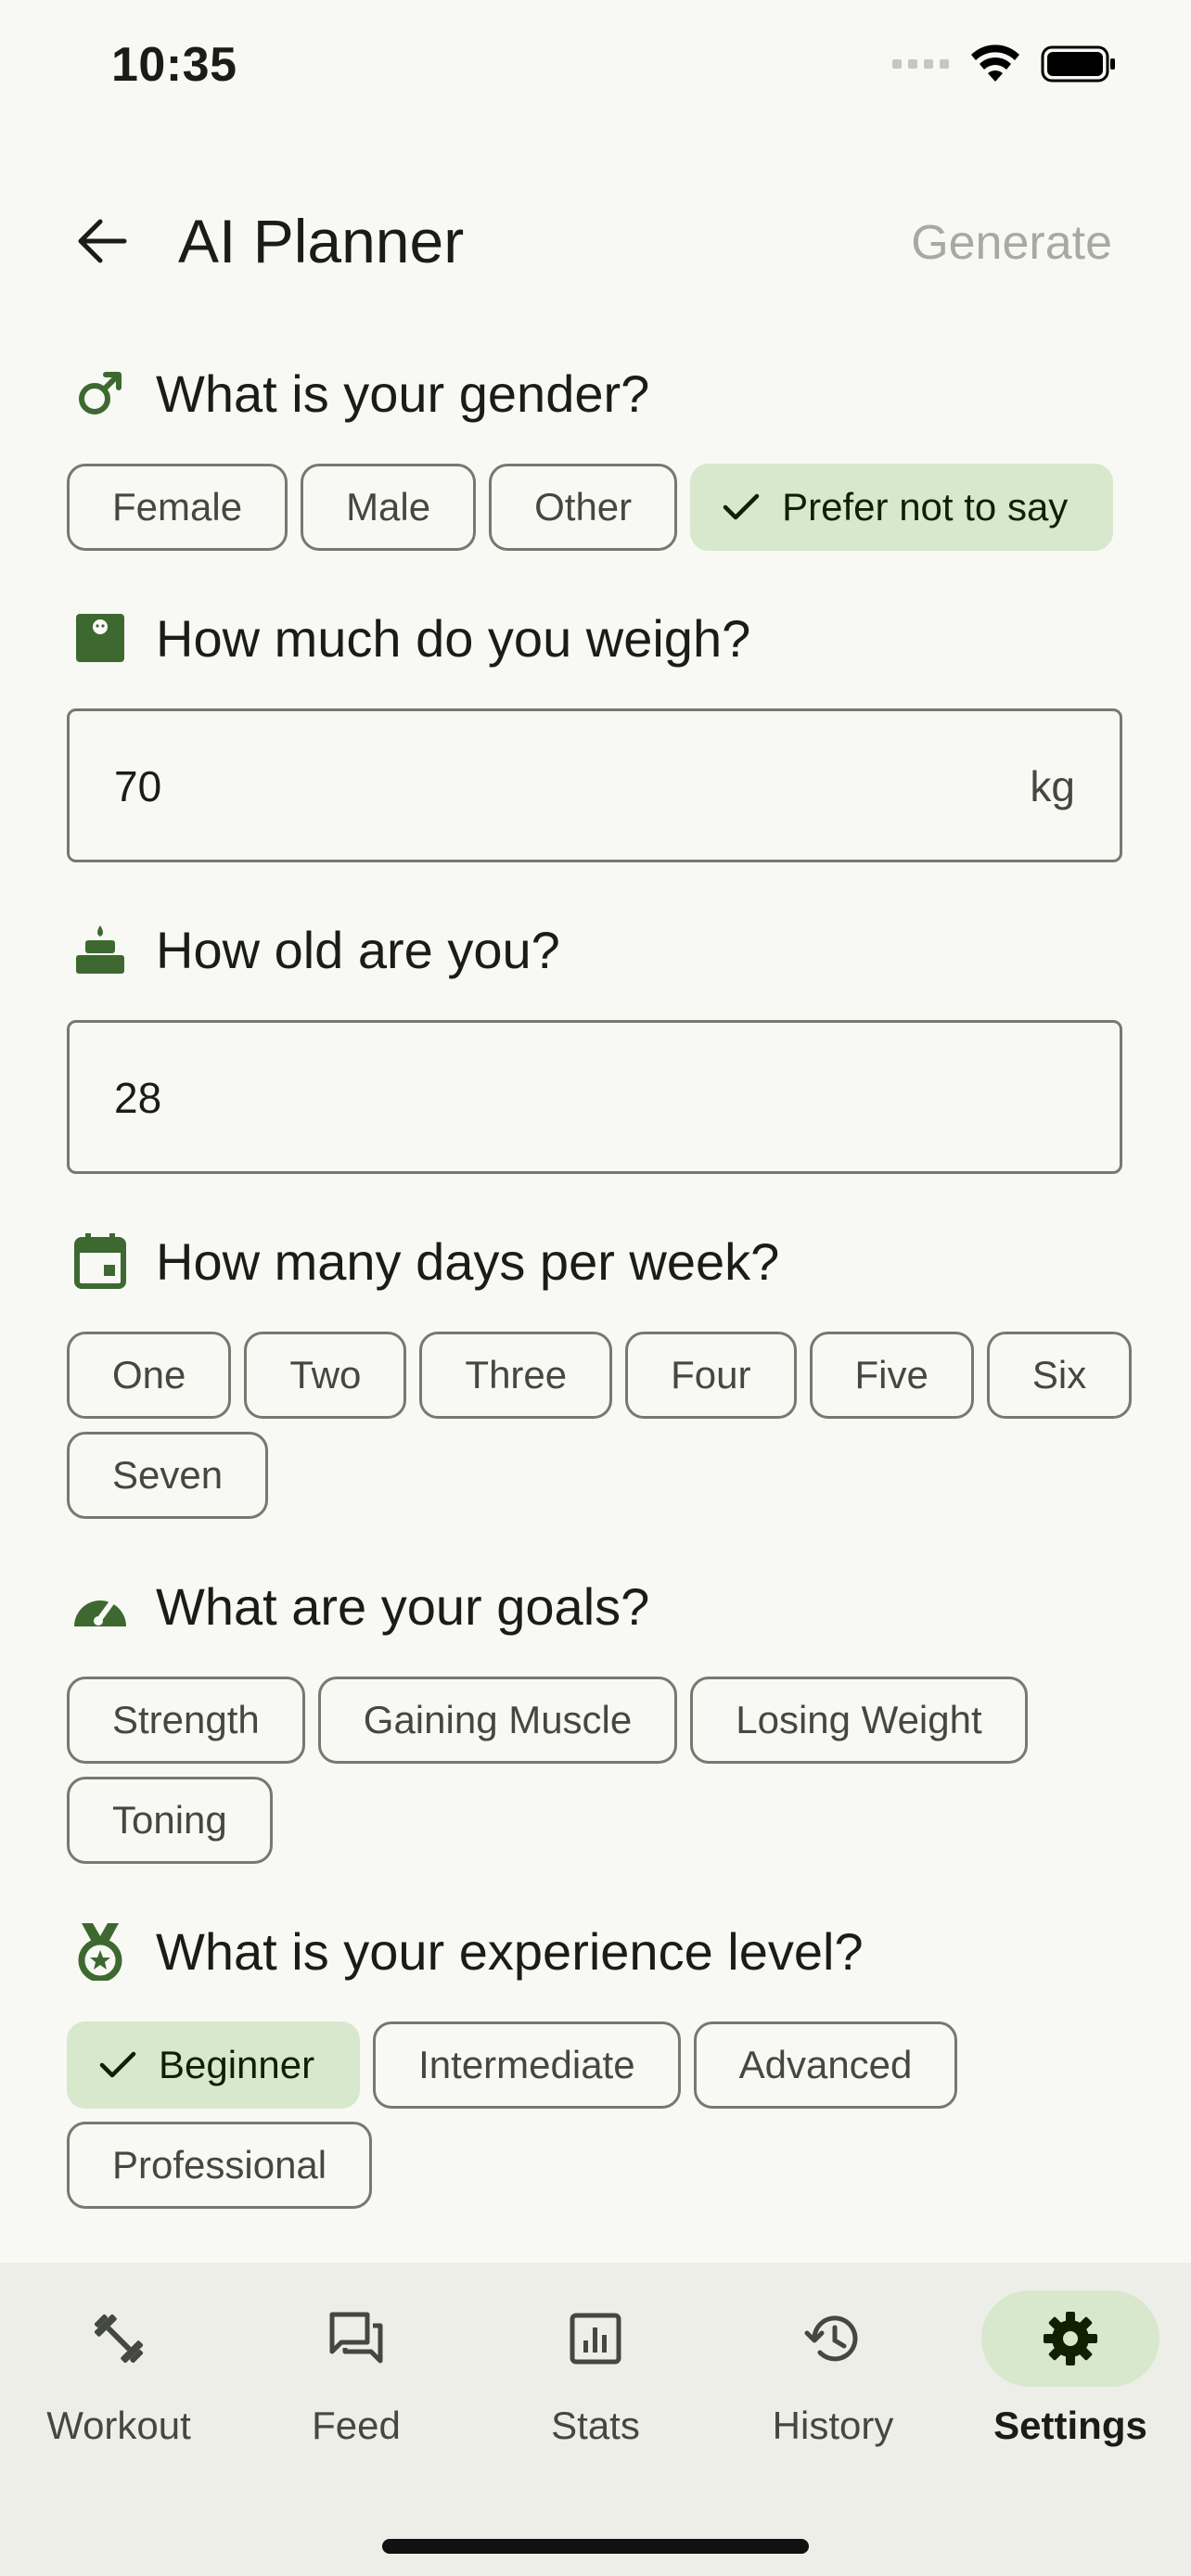 Image resolution: width=1191 pixels, height=2576 pixels. I want to click on chip-label: Beginner, so click(237, 2064).